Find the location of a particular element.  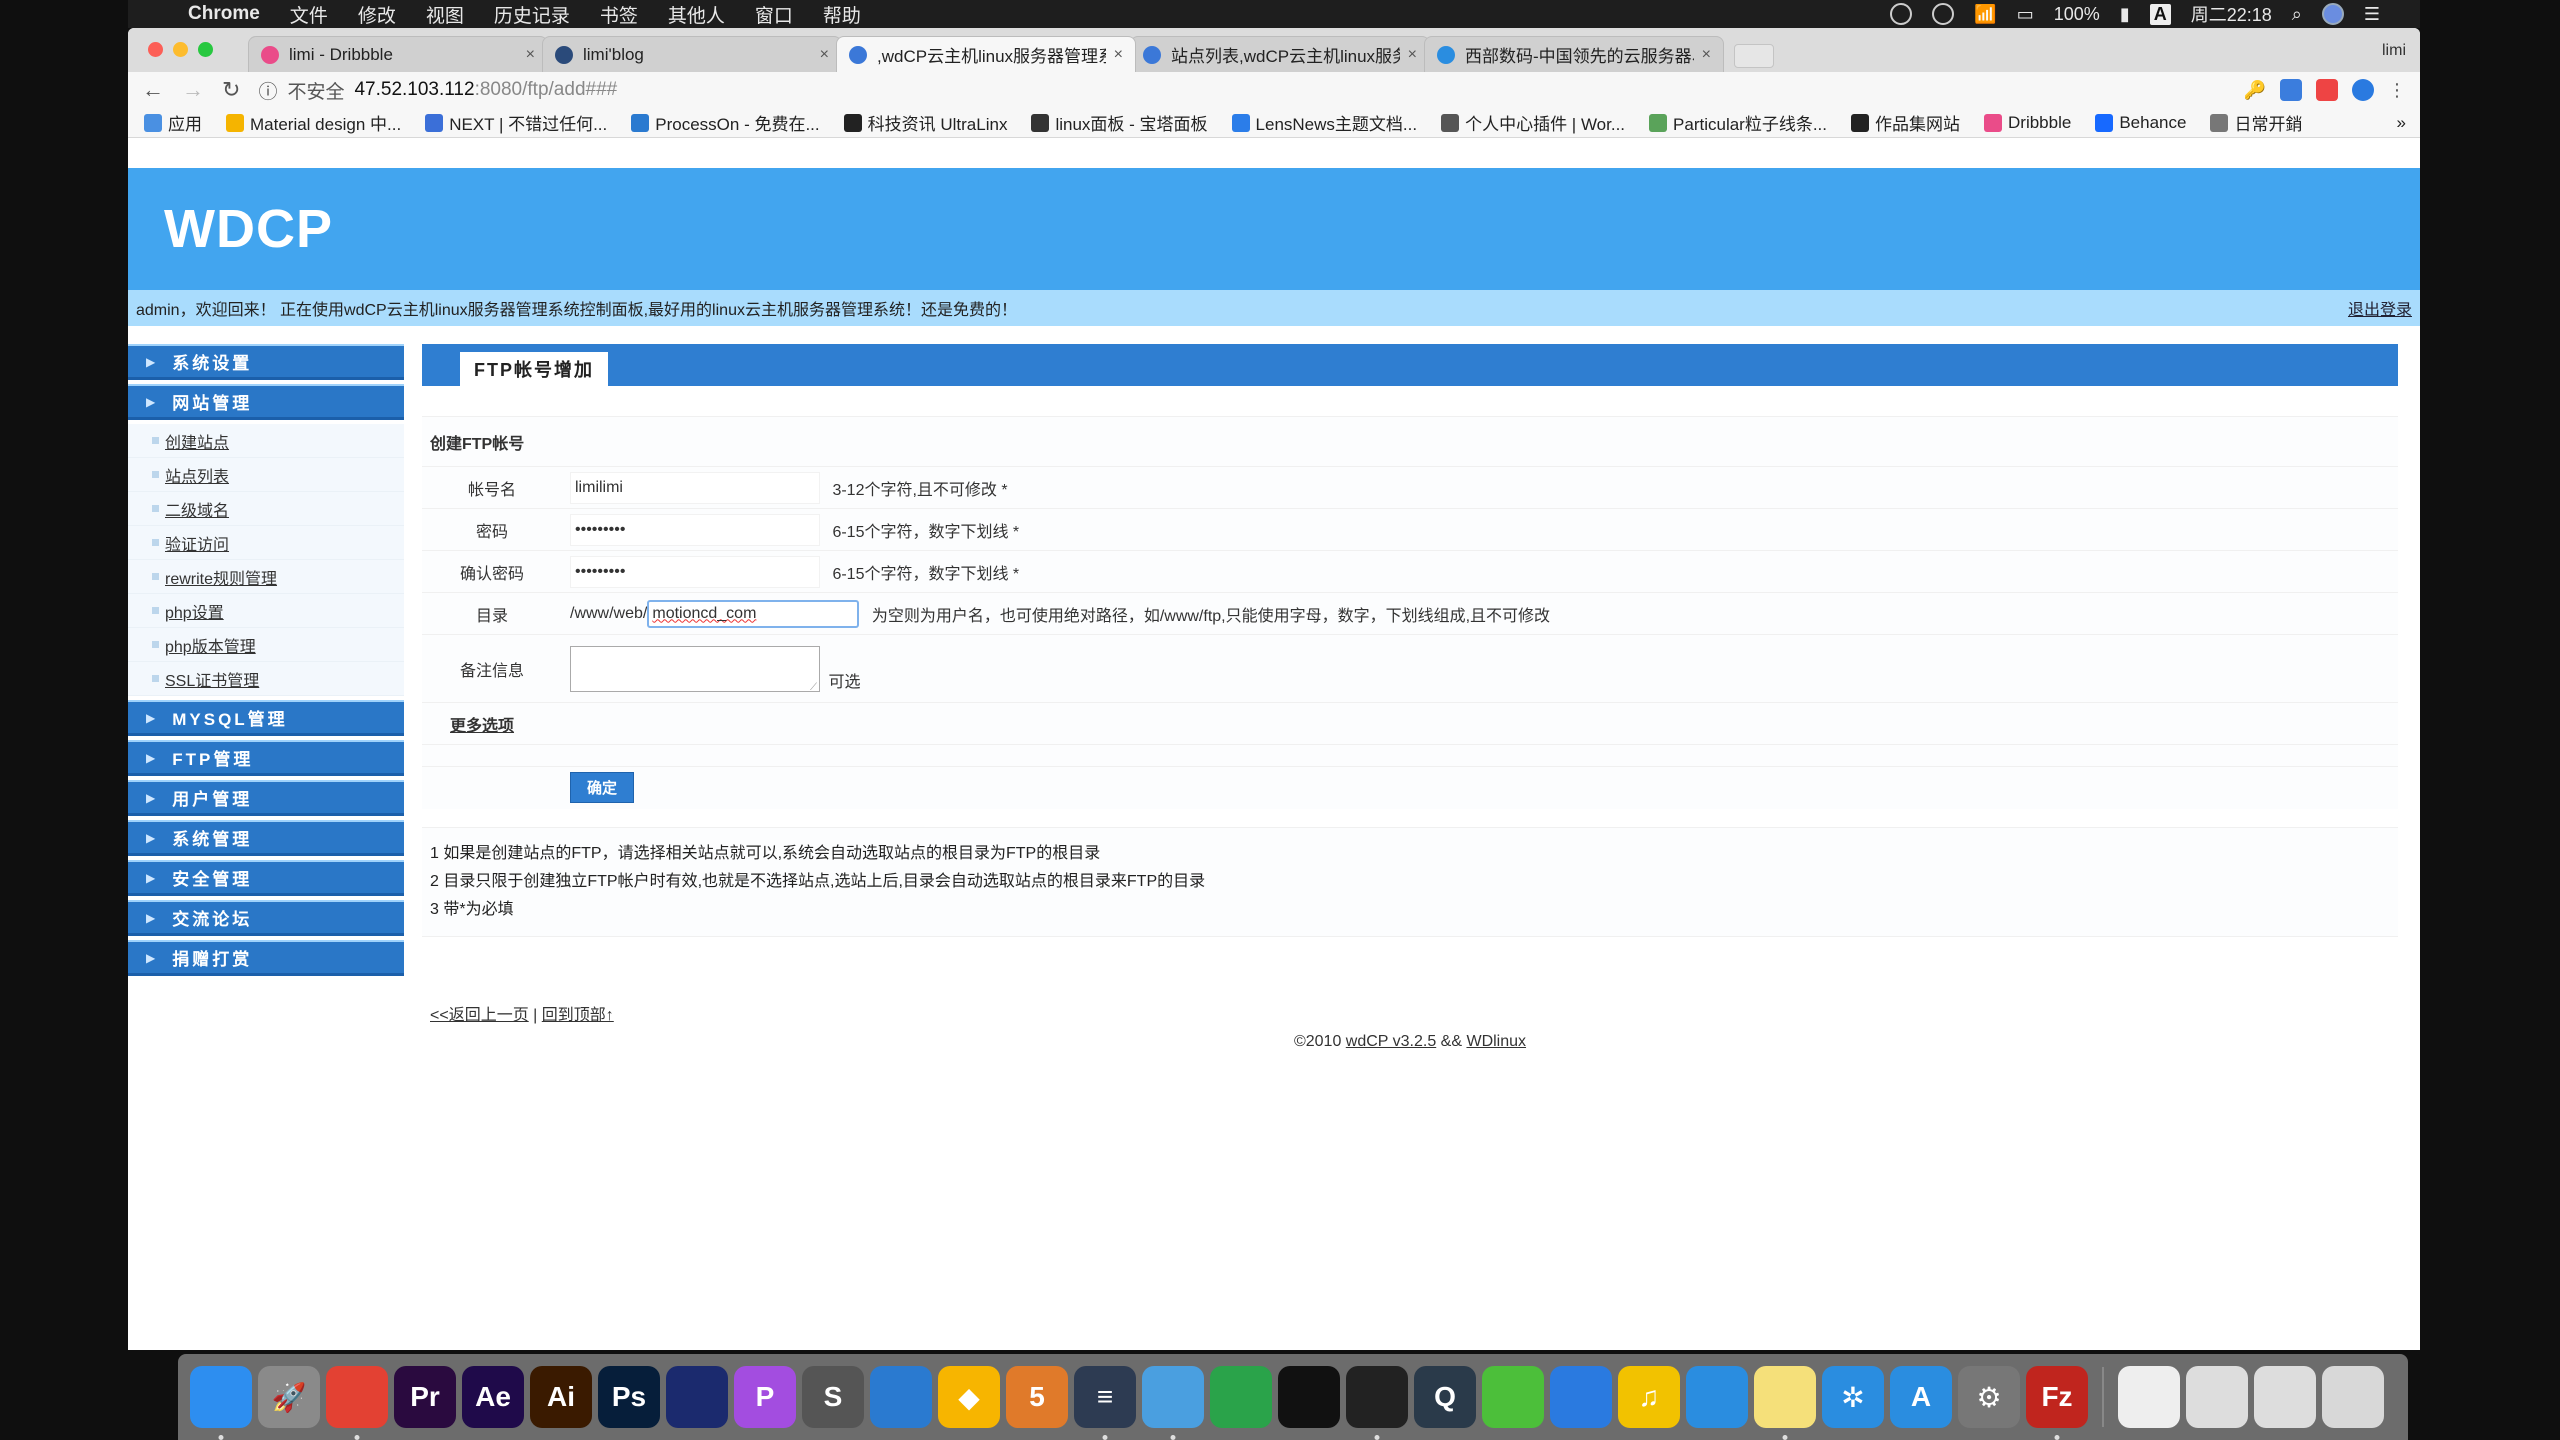

sidebar-item-link: 创建站点 is located at coordinates (197, 441).